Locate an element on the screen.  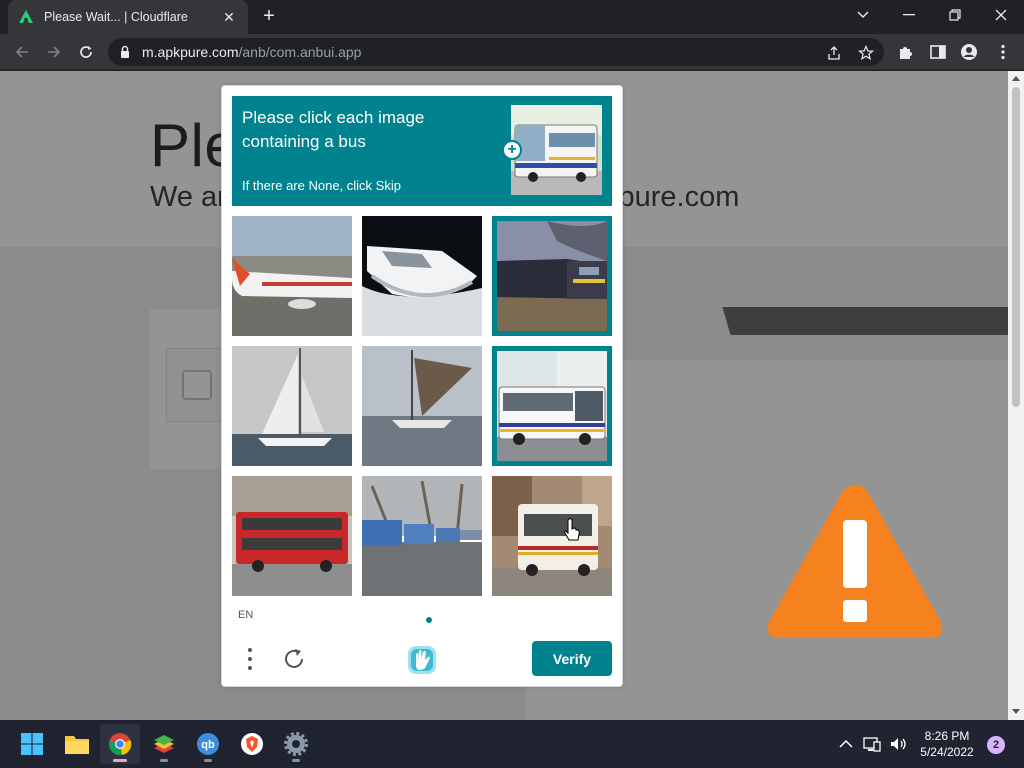
speedboat-image is located at coordinates (422, 276).